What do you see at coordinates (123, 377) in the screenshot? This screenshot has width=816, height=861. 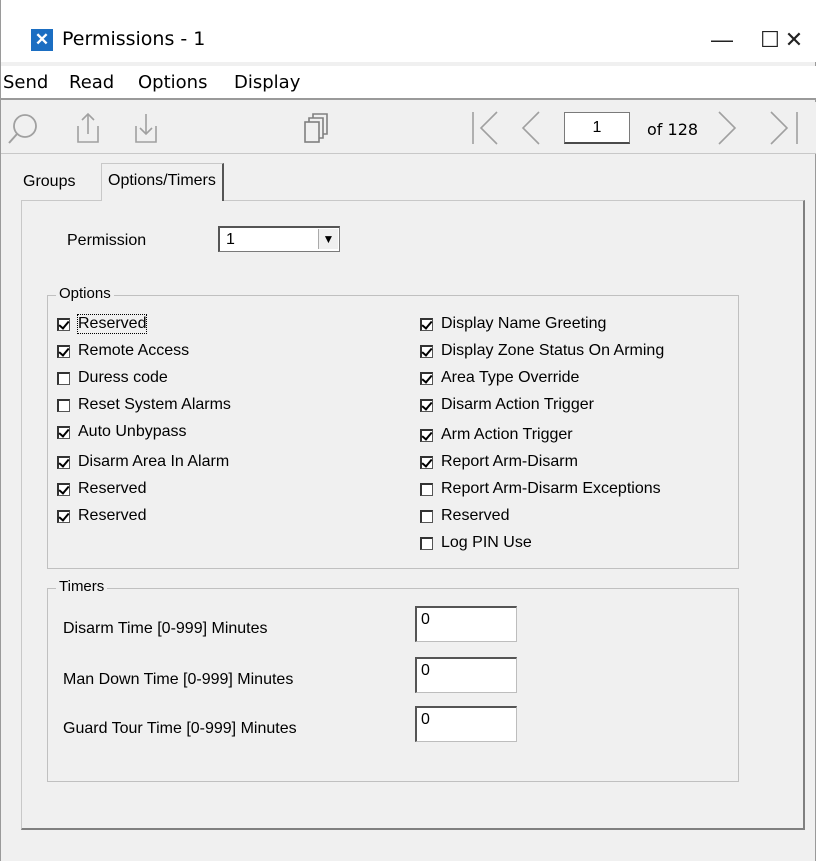 I see `option-label: Duress code` at bounding box center [123, 377].